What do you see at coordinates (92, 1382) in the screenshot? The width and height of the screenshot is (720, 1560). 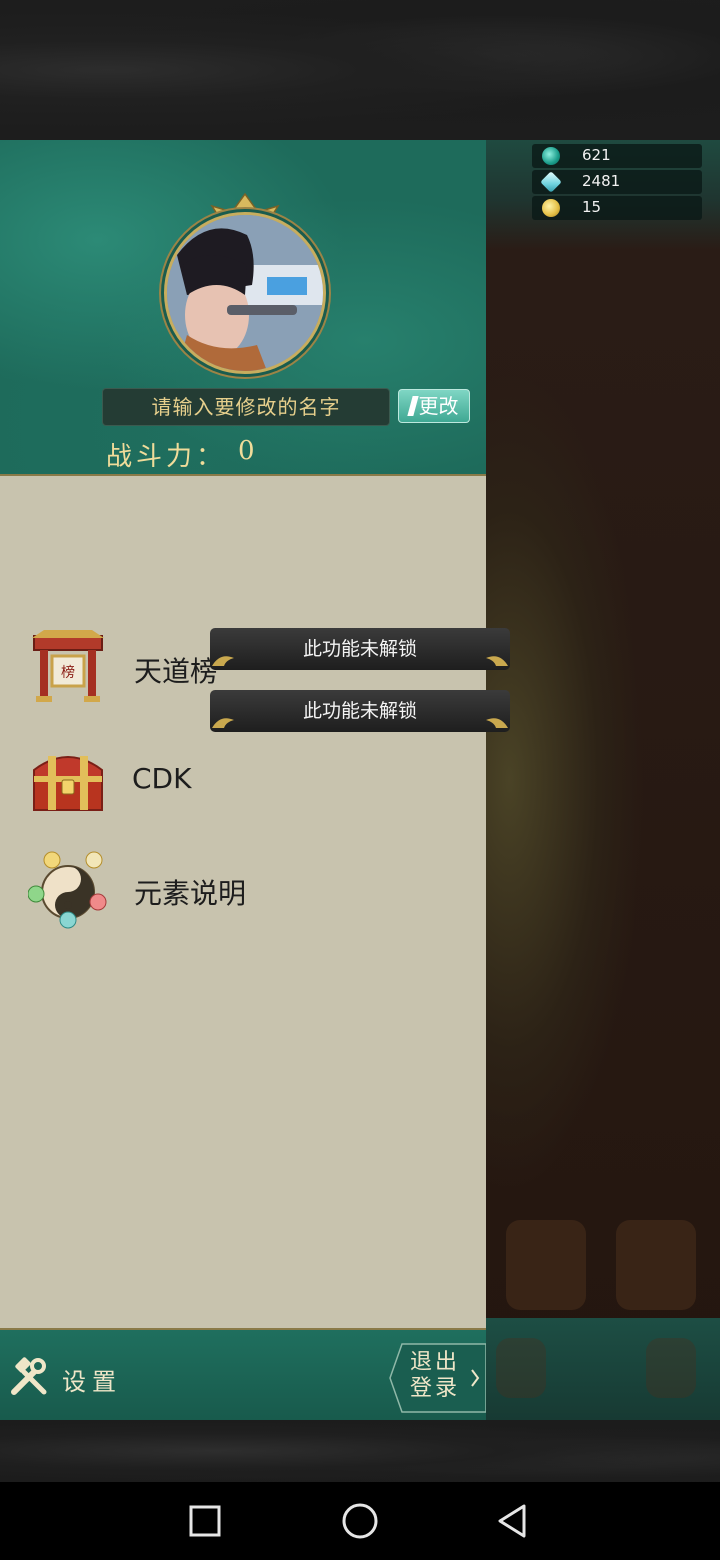 I see `settings-label: 设置` at bounding box center [92, 1382].